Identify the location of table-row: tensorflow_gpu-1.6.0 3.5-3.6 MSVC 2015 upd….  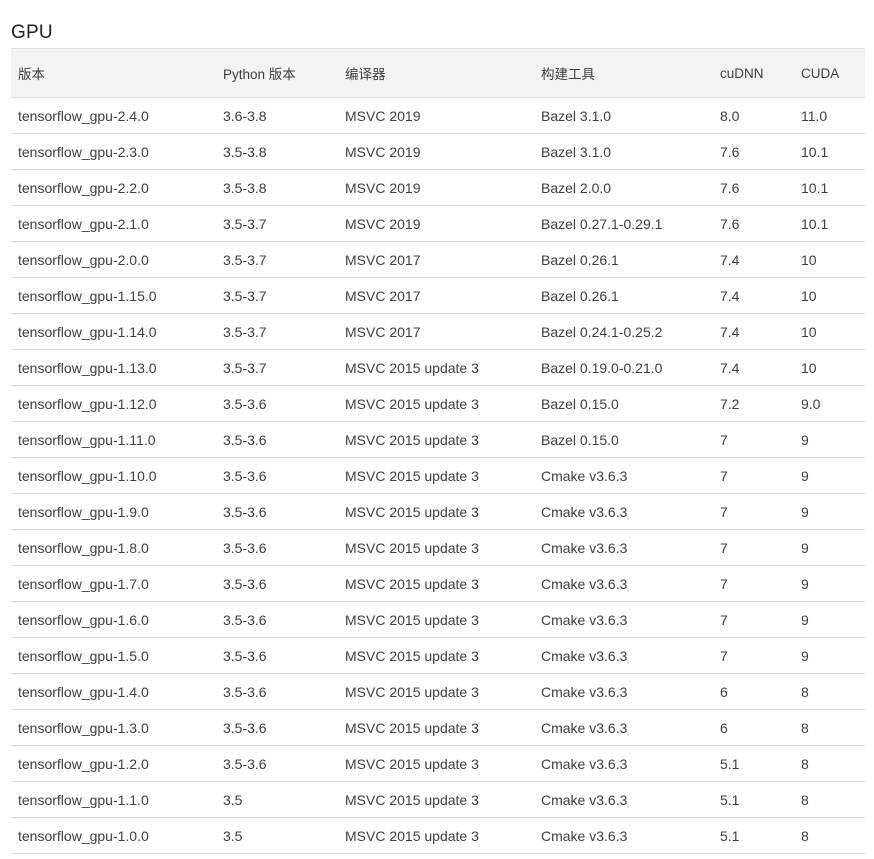
(438, 619).